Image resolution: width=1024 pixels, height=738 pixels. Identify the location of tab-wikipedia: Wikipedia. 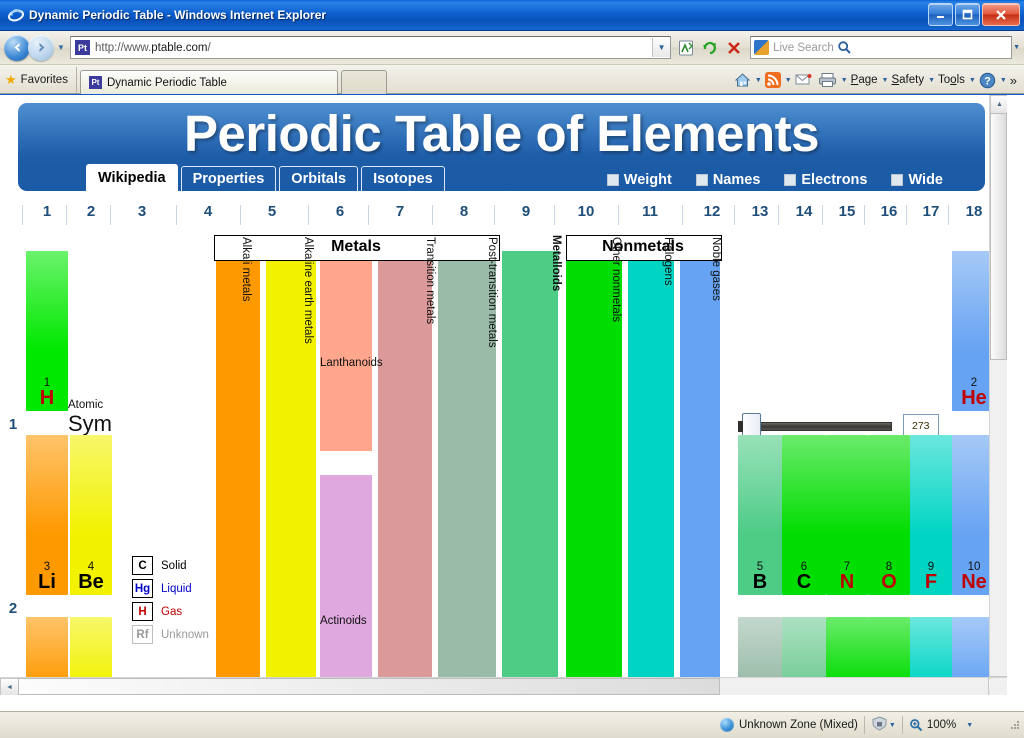
(132, 177).